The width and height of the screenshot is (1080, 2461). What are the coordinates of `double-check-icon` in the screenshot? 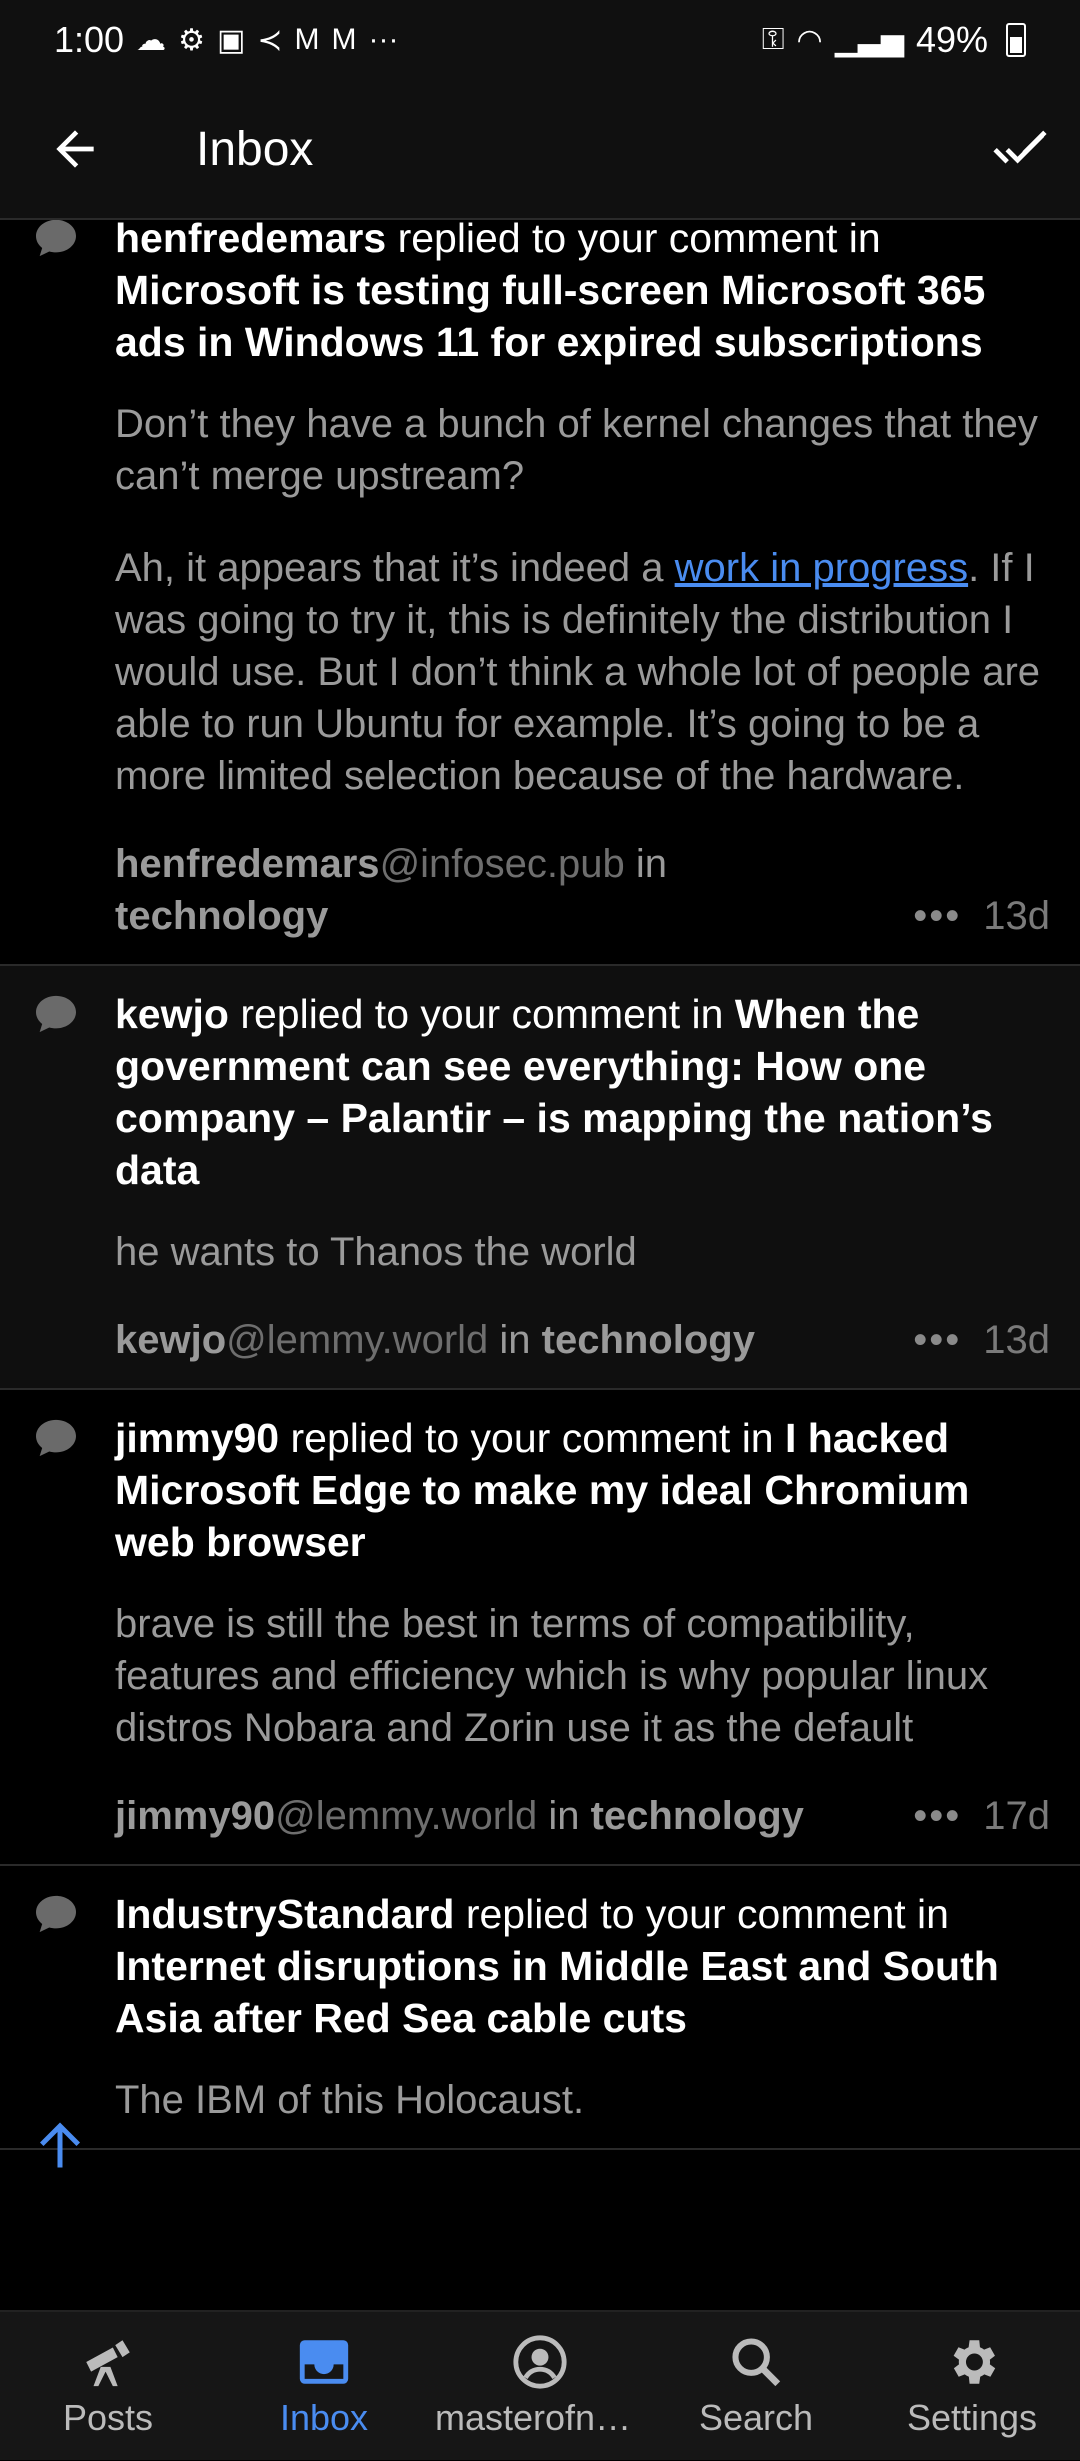 It's located at (1020, 147).